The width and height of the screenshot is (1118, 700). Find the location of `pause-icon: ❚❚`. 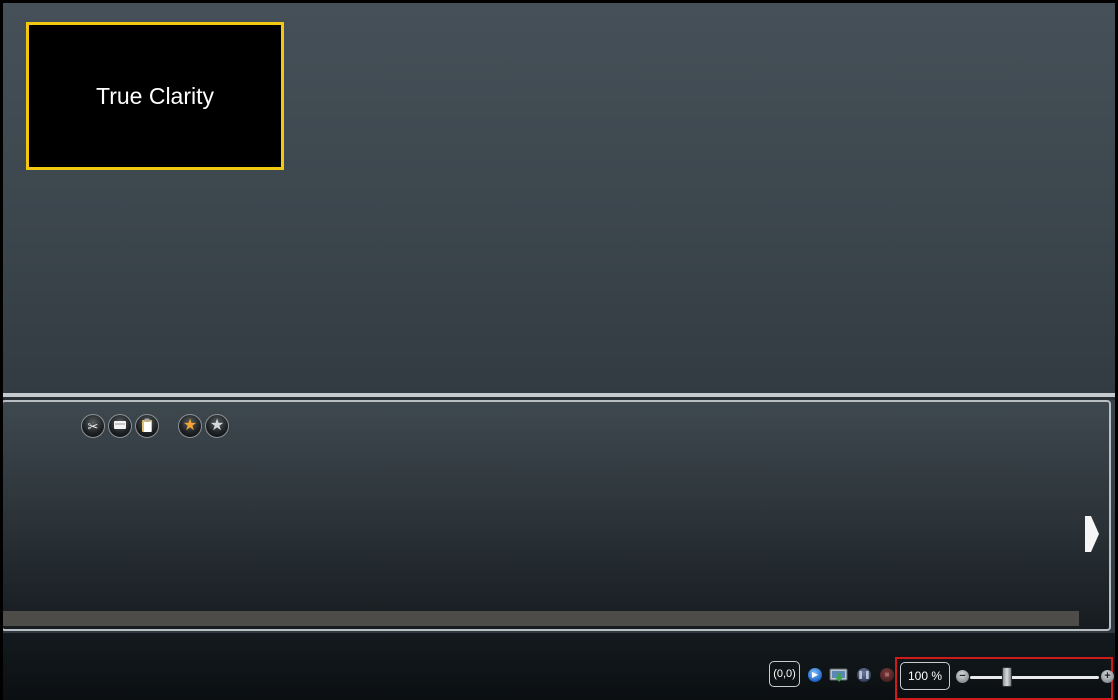

pause-icon: ❚❚ is located at coordinates (864, 674).